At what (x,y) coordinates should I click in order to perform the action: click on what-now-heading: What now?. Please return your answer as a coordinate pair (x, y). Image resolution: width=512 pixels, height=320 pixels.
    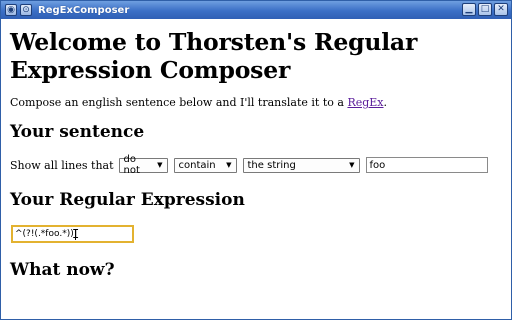
    Looking at the image, I should click on (62, 270).